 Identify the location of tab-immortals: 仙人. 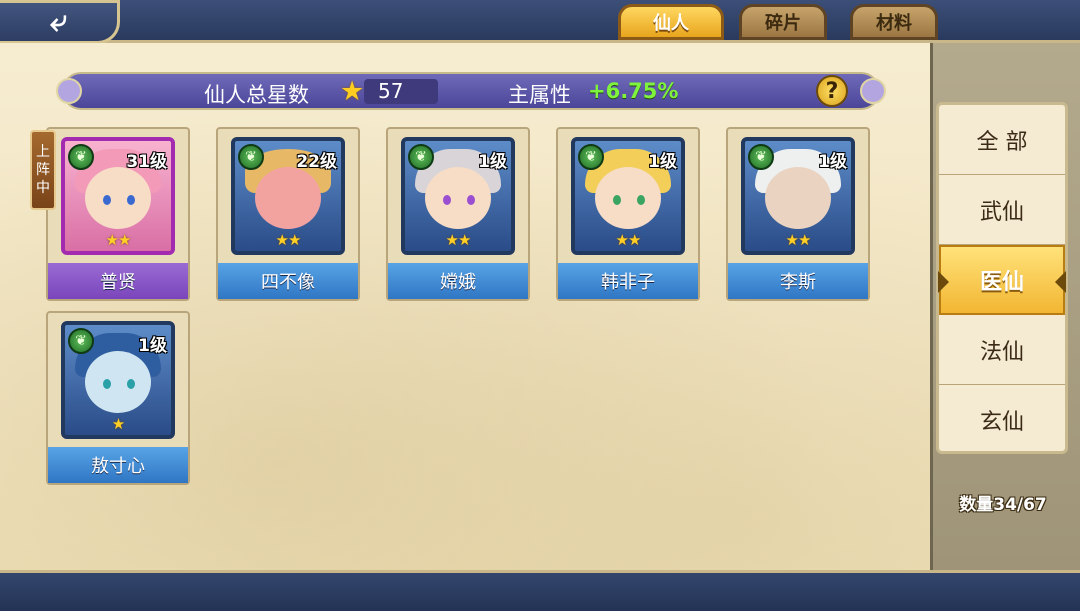
(671, 22).